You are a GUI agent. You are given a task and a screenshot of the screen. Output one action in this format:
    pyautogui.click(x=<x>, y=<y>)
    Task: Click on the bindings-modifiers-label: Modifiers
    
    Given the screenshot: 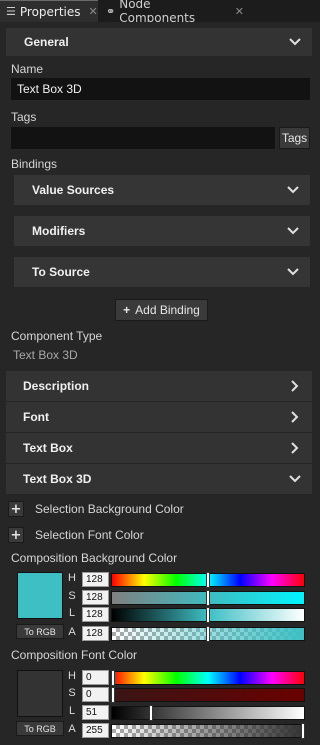 What is the action you would take?
    pyautogui.click(x=59, y=231)
    